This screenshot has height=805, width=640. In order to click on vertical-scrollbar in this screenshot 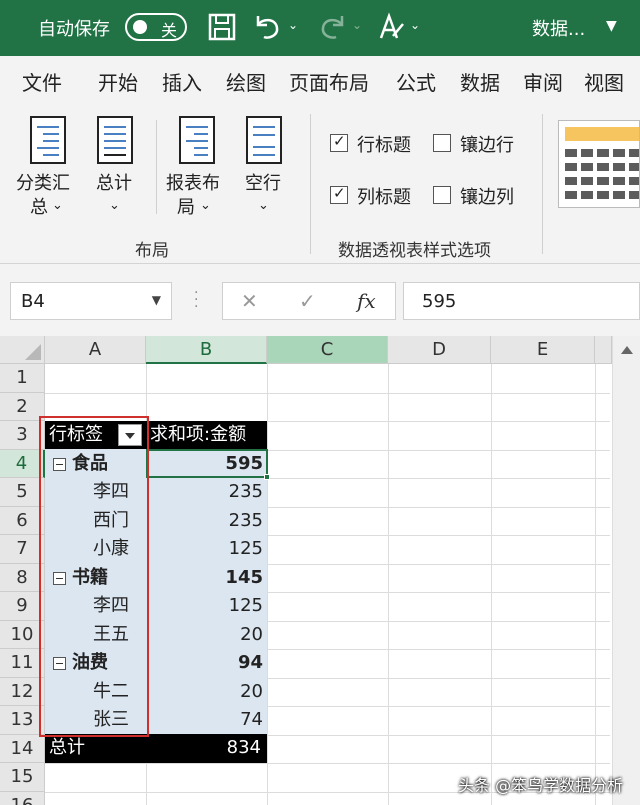, I will do `click(626, 570)`.